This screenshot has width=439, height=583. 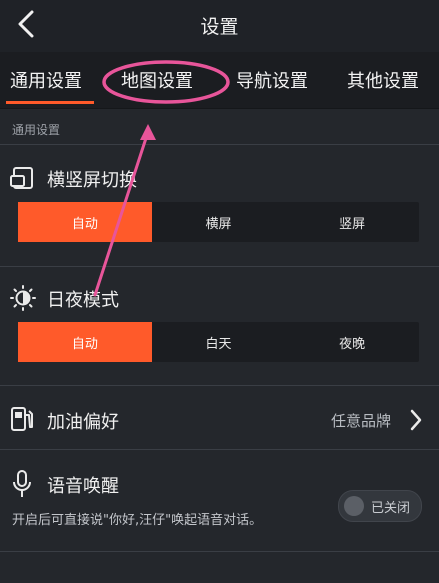 I want to click on sun-moon-icon, so click(x=23, y=300).